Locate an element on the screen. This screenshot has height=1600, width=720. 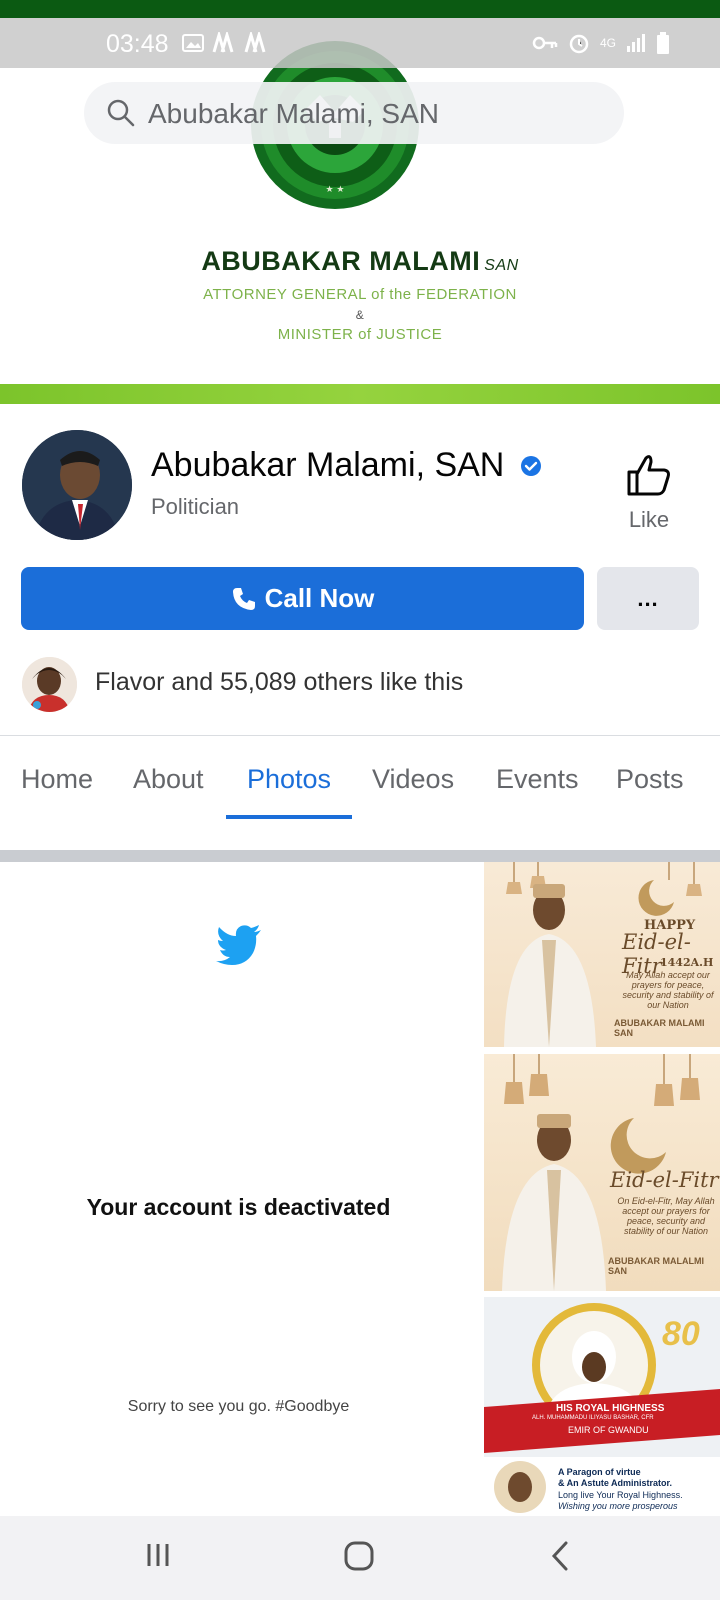
profile-avatar is located at coordinates (77, 485).